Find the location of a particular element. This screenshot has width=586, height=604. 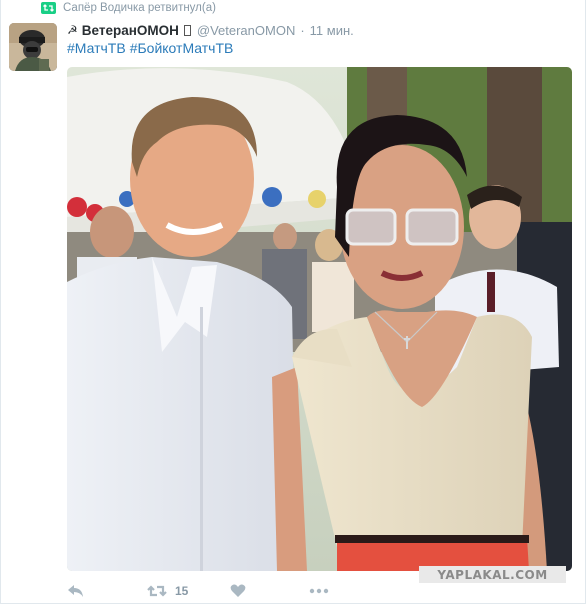

author-name: ВетеранОМОН is located at coordinates (130, 30).